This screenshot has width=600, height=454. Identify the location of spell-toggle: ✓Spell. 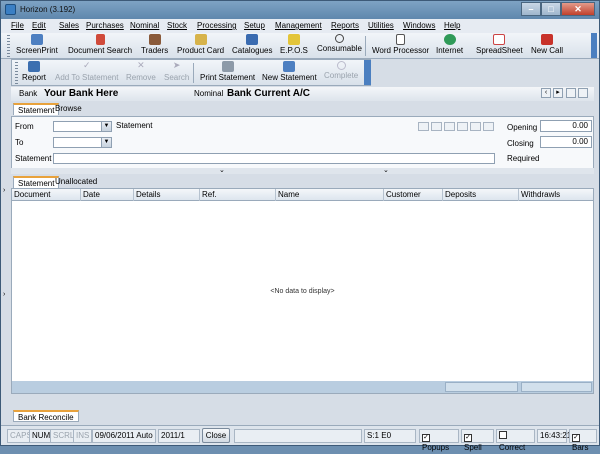
(477, 440).